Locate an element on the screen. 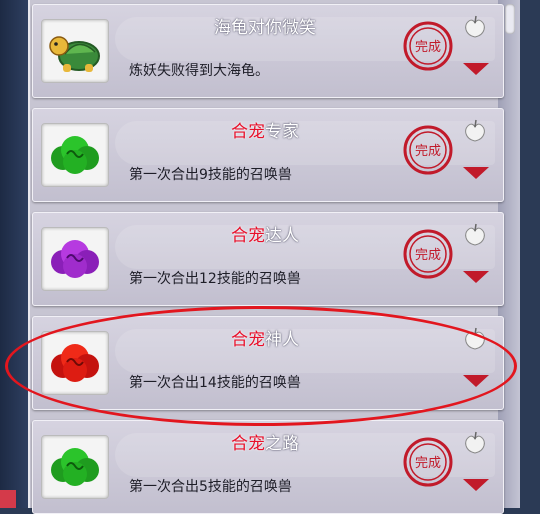 The height and width of the screenshot is (514, 540). corner-search-tab is located at coordinates (8, 499).